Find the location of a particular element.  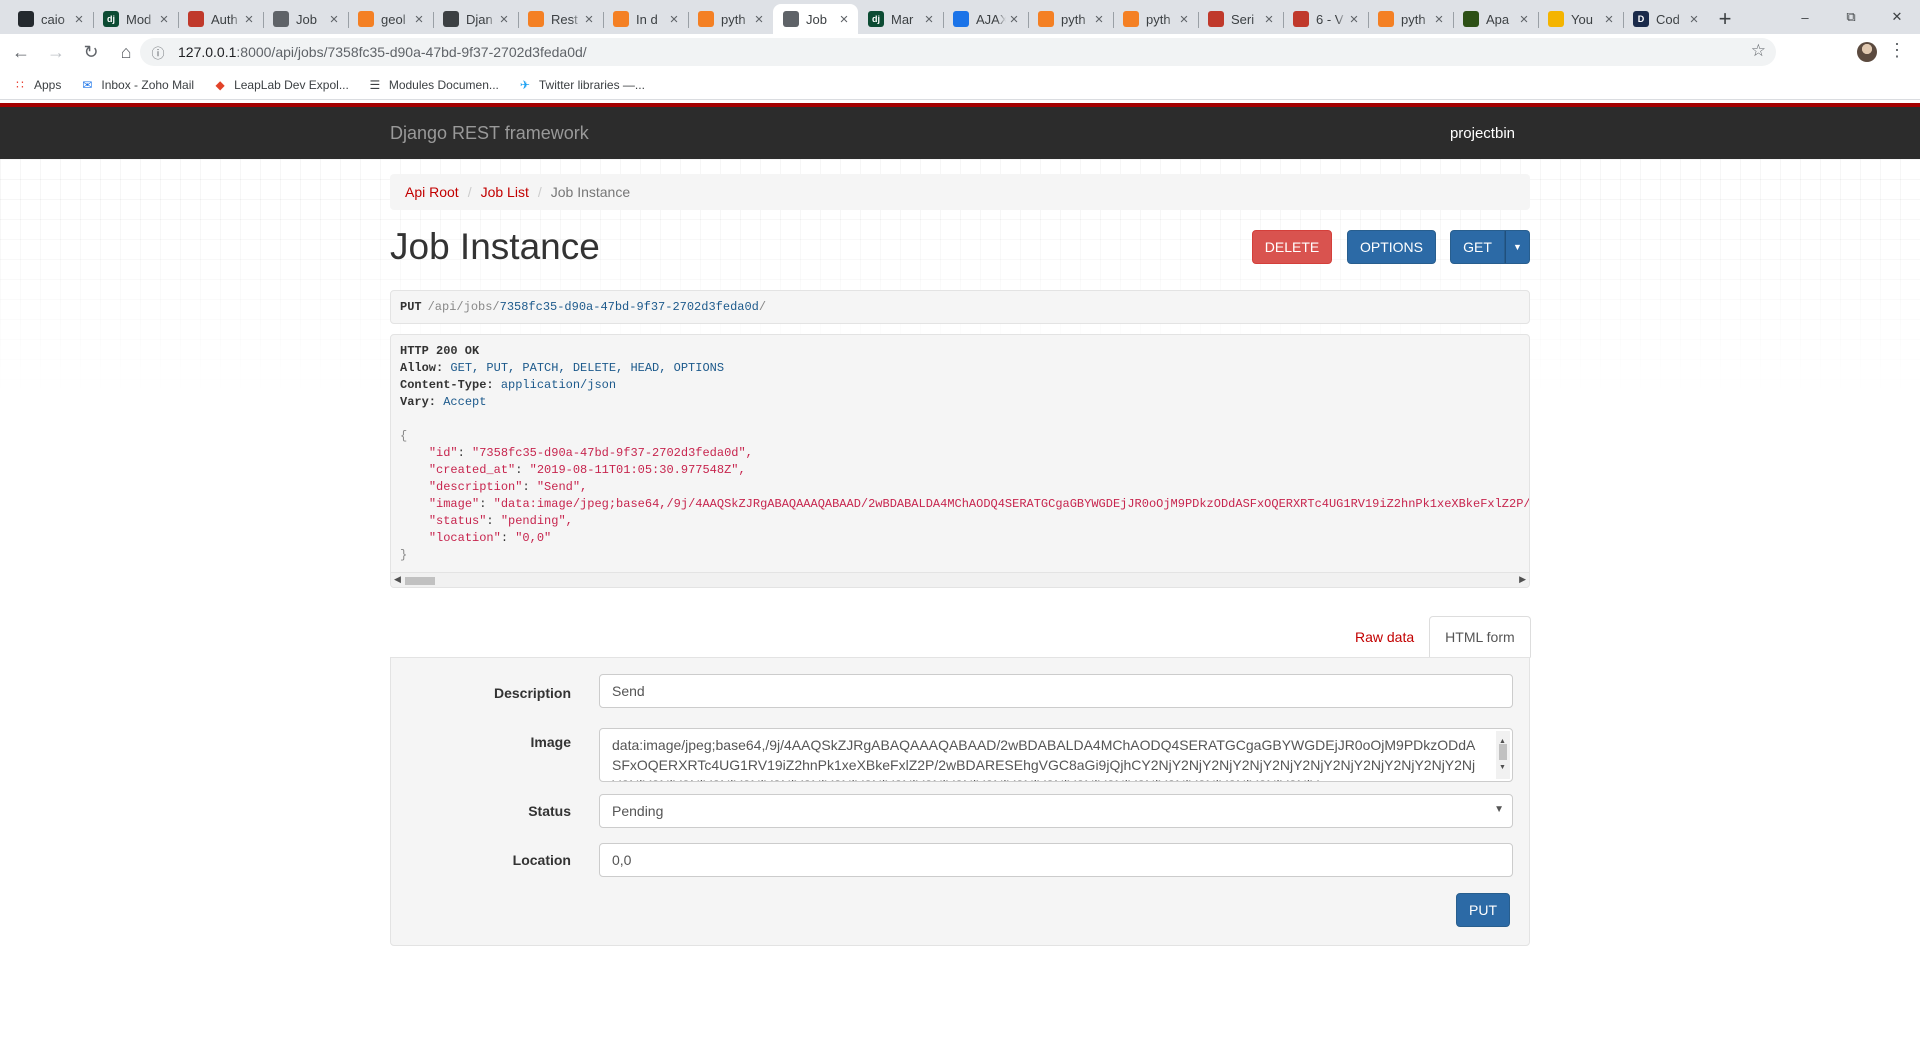

red-dot-icon is located at coordinates (196, 19).